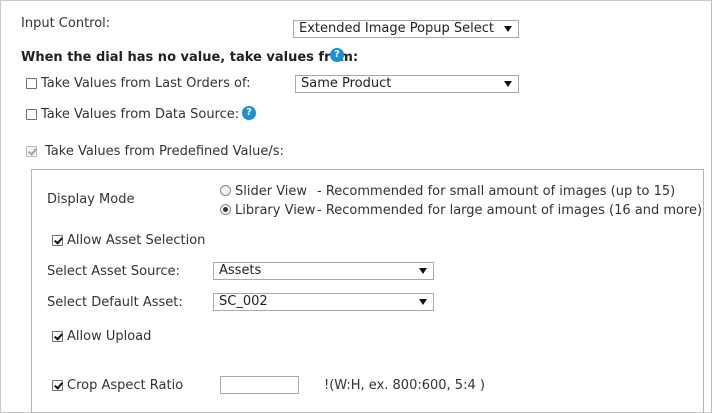 The width and height of the screenshot is (712, 413). What do you see at coordinates (323, 271) in the screenshot?
I see `asset-source-select: Assets` at bounding box center [323, 271].